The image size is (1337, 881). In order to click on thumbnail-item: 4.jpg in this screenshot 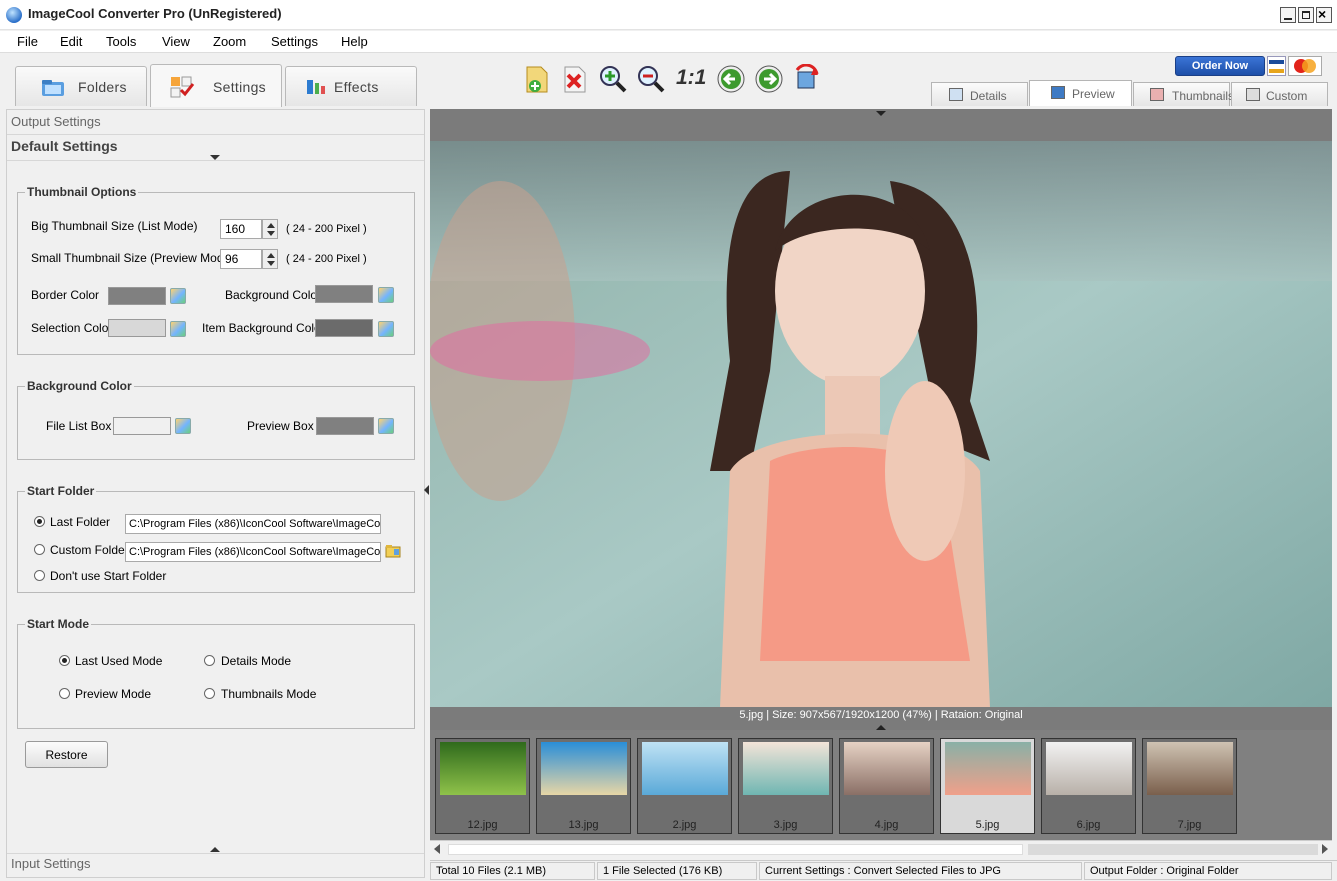, I will do `click(886, 786)`.